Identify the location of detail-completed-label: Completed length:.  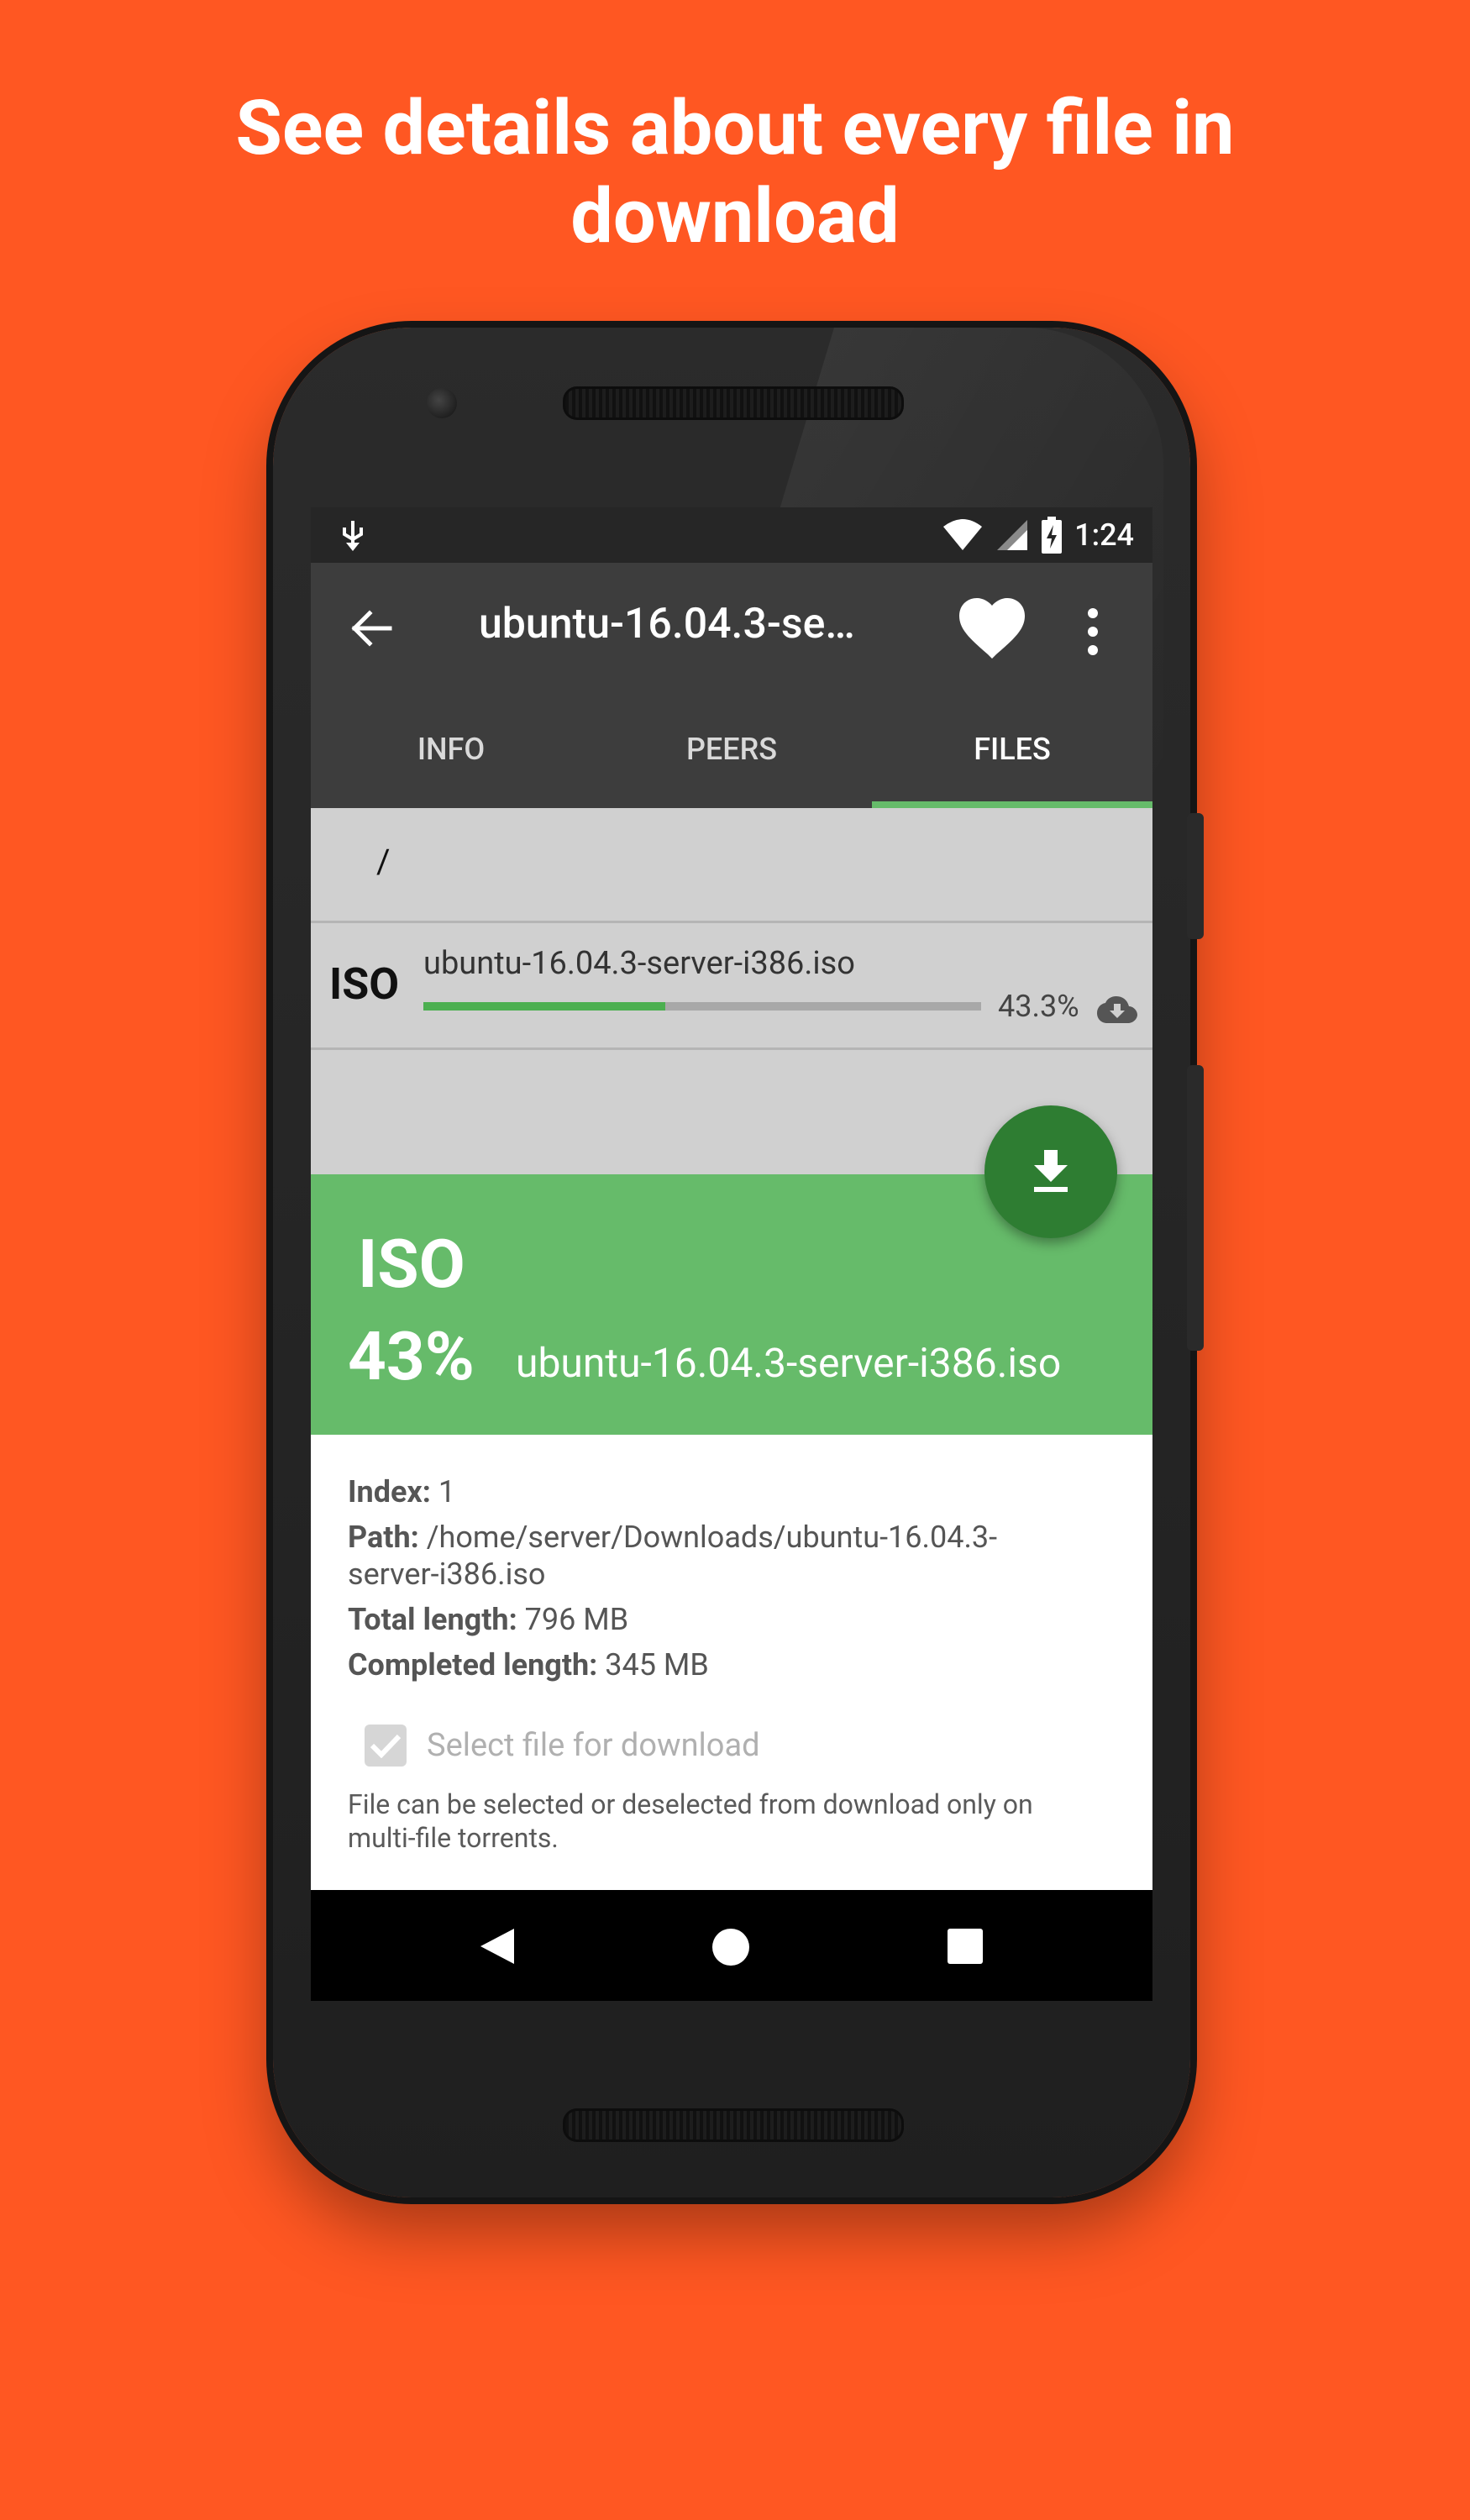
(473, 1665).